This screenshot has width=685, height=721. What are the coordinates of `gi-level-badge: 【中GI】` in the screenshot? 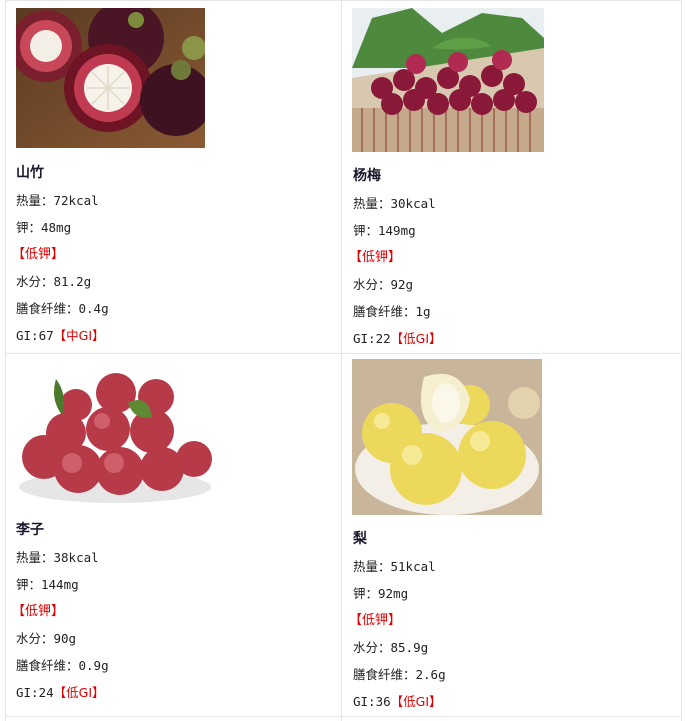 It's located at (79, 335).